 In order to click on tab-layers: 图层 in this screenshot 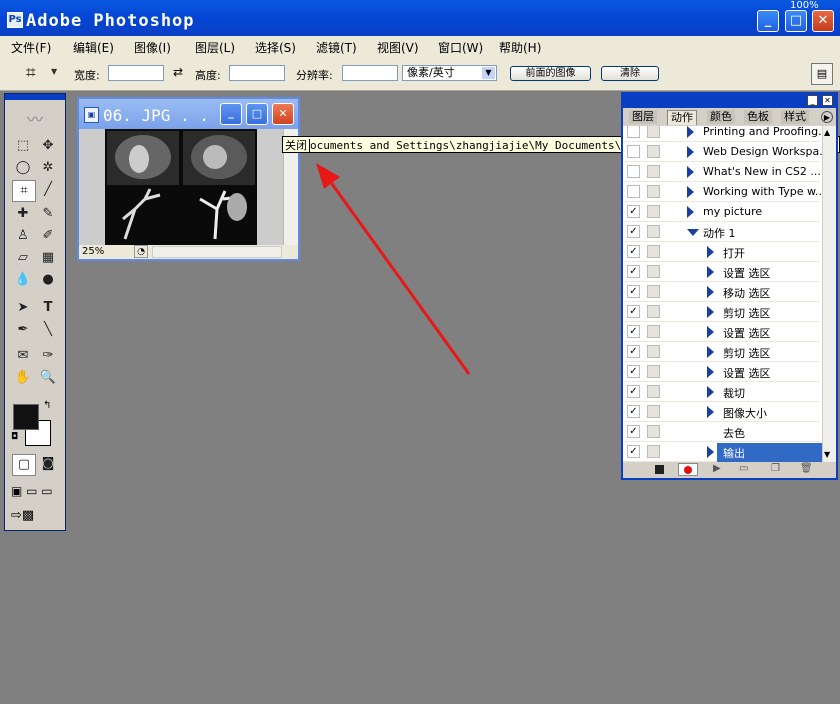, I will do `click(643, 117)`.